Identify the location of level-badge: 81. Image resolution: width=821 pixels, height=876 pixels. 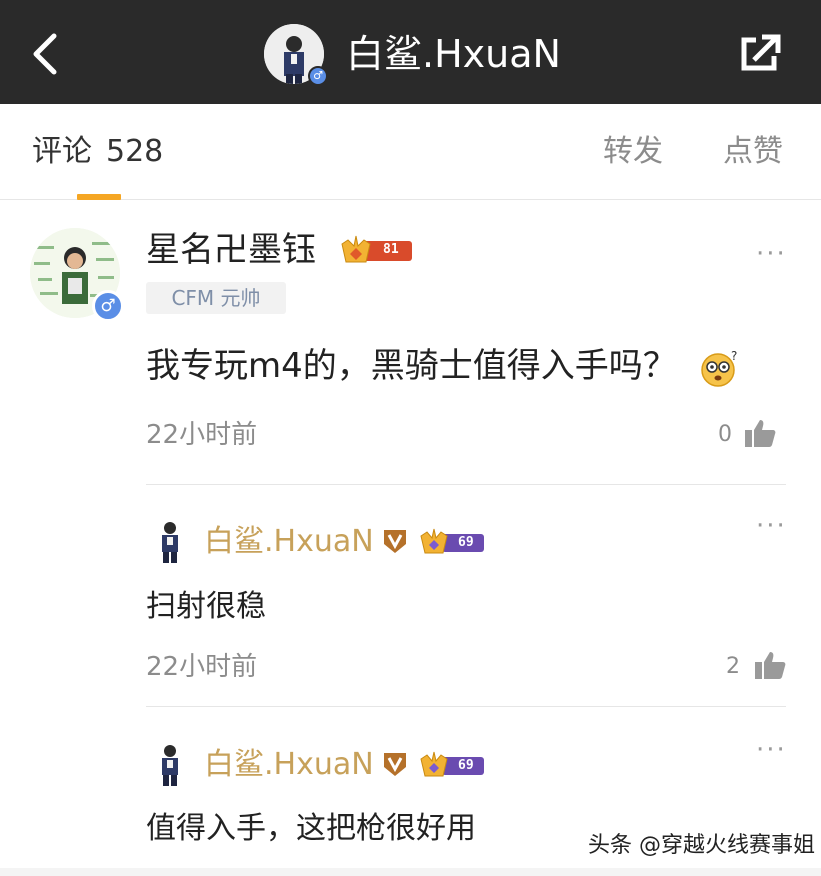
(376, 250).